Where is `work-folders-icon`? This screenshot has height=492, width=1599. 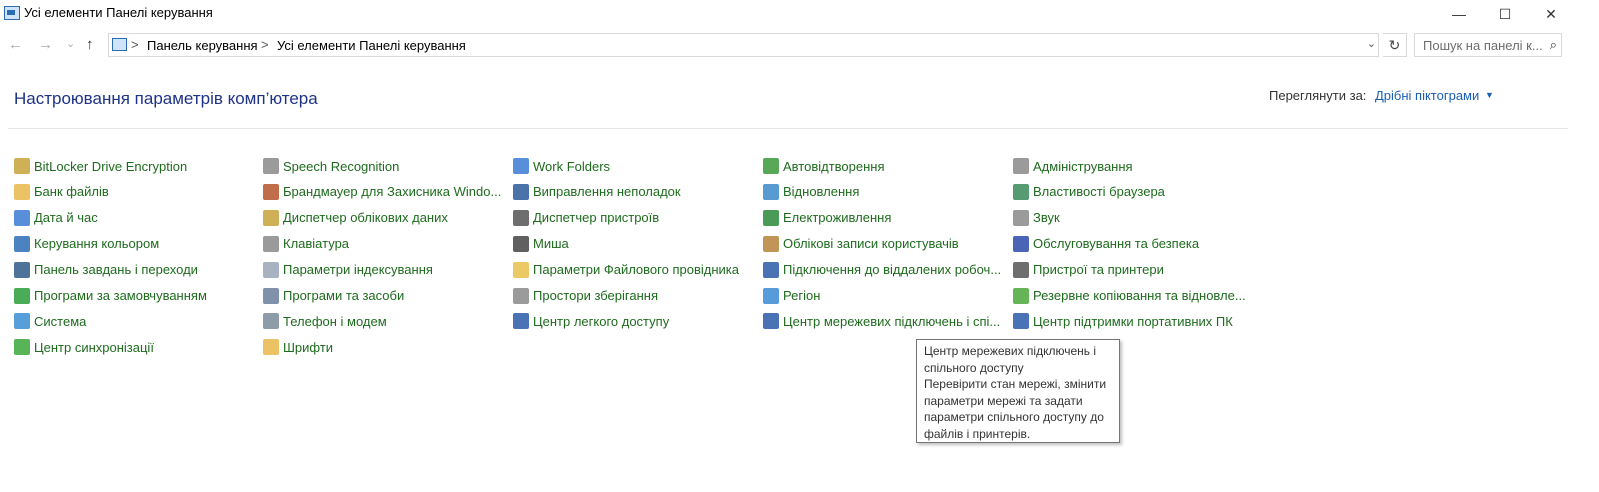 work-folders-icon is located at coordinates (521, 166).